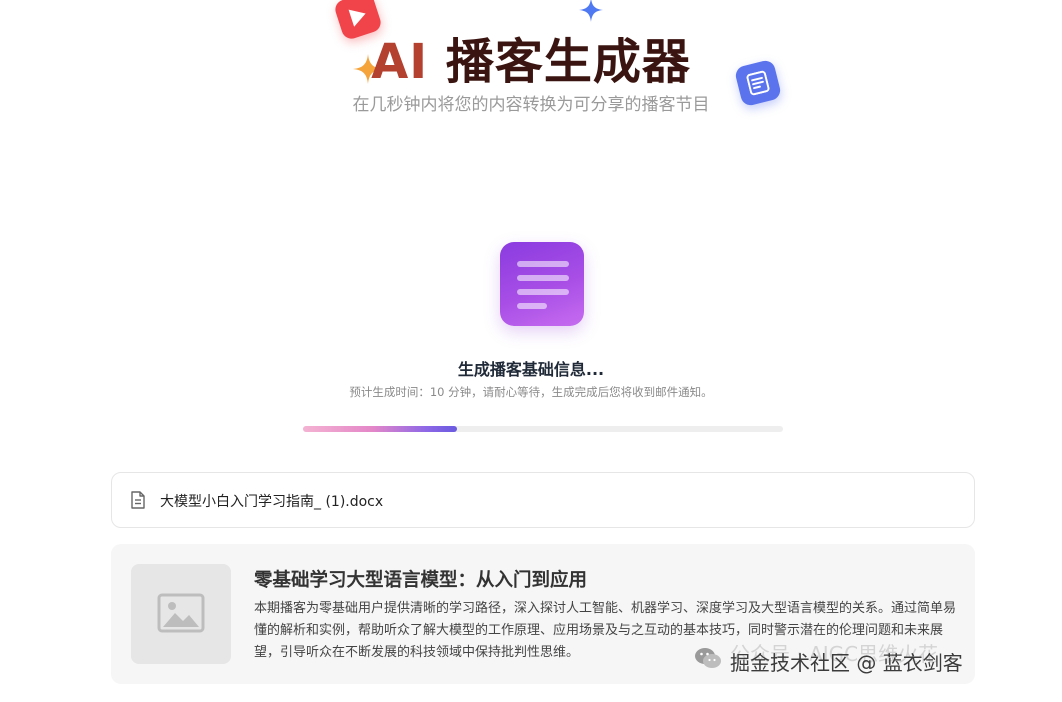 The image size is (1062, 702). I want to click on file-name: 大模型小白入门学习指南_ (1).docx, so click(272, 502).